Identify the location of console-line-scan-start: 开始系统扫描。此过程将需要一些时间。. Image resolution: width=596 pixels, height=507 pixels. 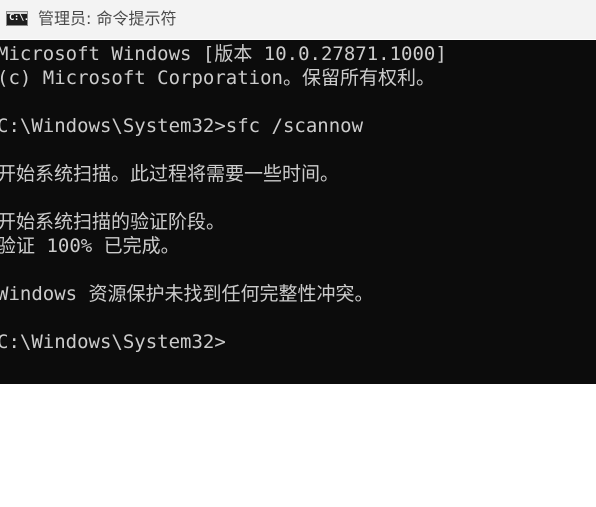
(170, 174).